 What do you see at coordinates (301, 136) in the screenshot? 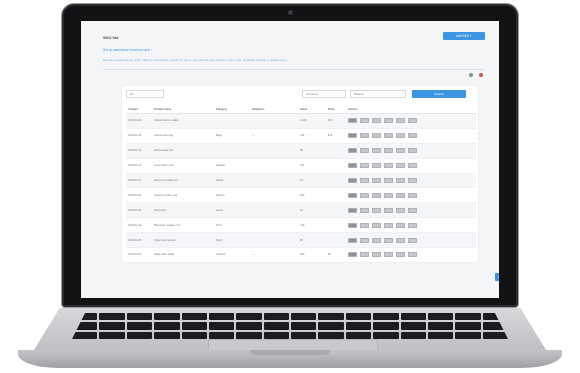
I see `table-row: 2019-01-08 Canvas tote bag Bags — 312 €15` at bounding box center [301, 136].